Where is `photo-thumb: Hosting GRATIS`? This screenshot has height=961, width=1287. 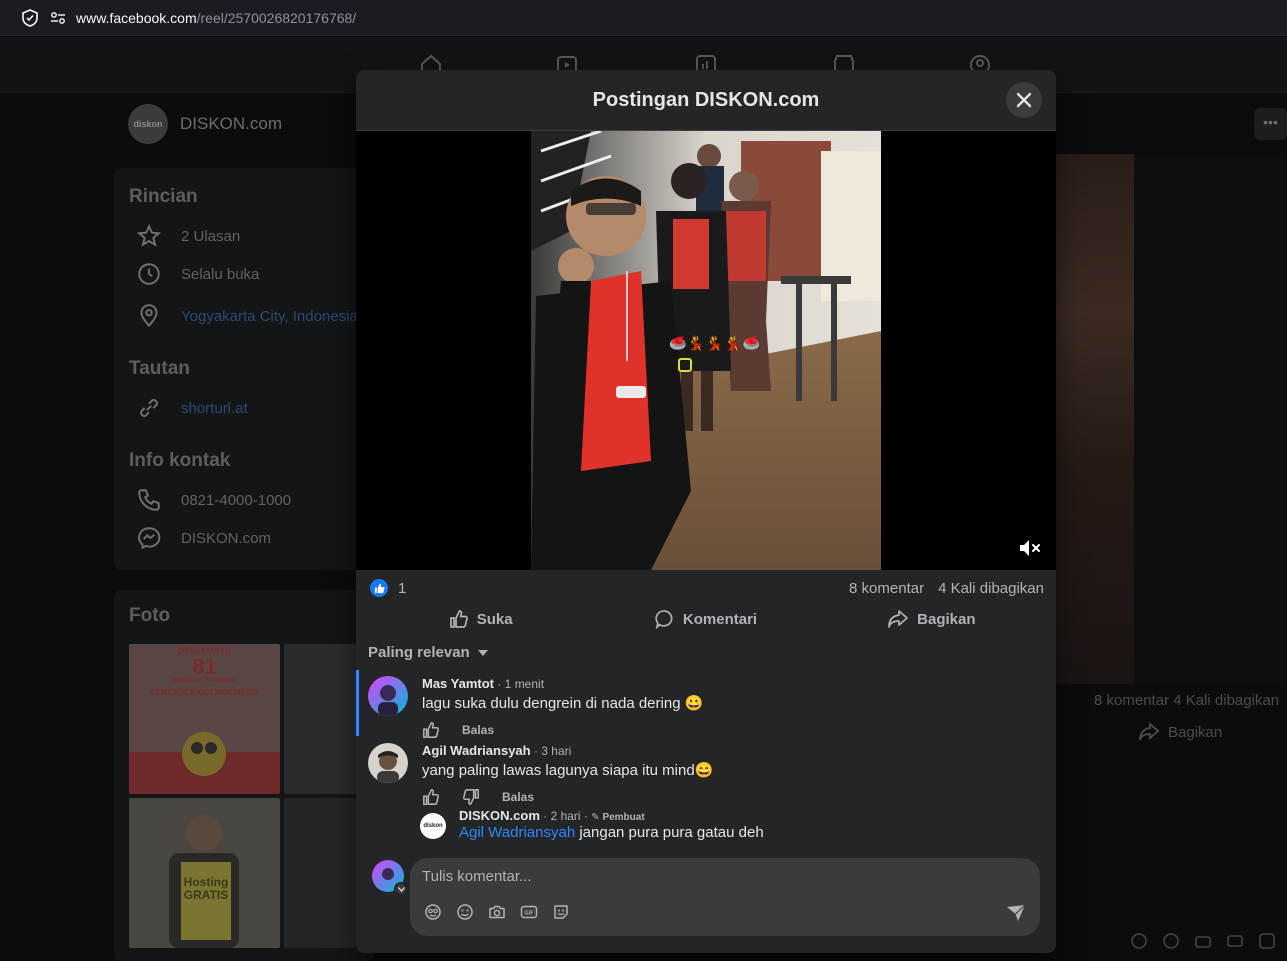 photo-thumb: Hosting GRATIS is located at coordinates (204, 873).